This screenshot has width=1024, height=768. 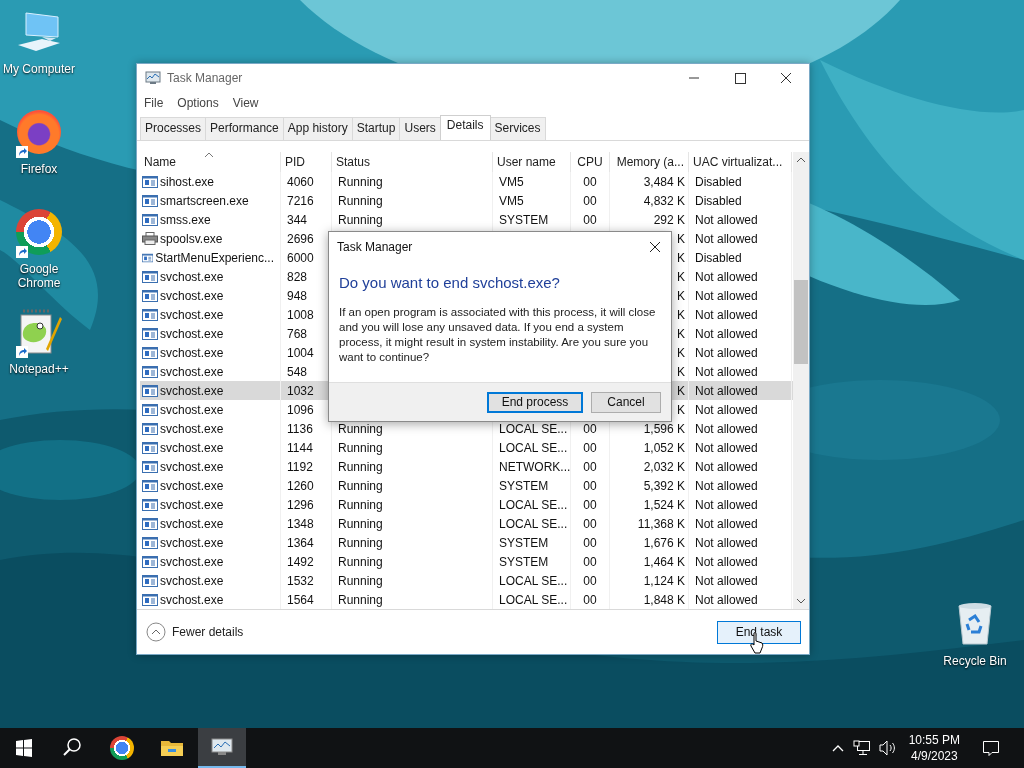 What do you see at coordinates (204, 200) in the screenshot?
I see `table-cell: smartscreen.exe` at bounding box center [204, 200].